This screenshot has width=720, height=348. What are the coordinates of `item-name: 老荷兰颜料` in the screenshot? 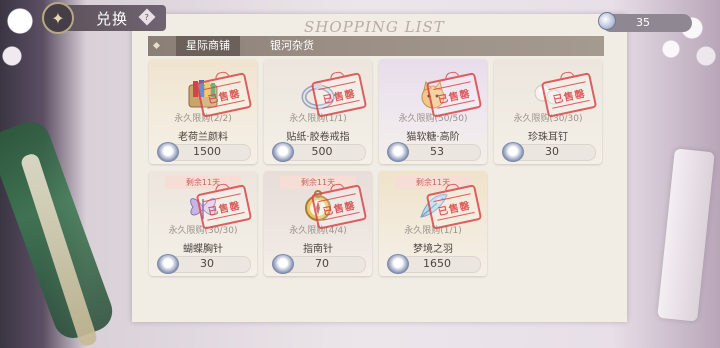 It's located at (203, 137).